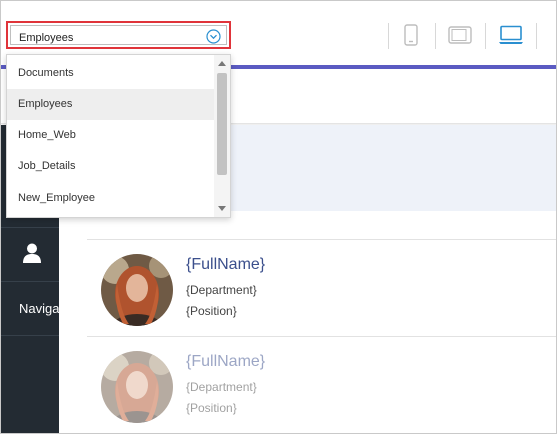  Describe the element at coordinates (222, 208) in the screenshot. I see `scroll-down-icon` at that location.